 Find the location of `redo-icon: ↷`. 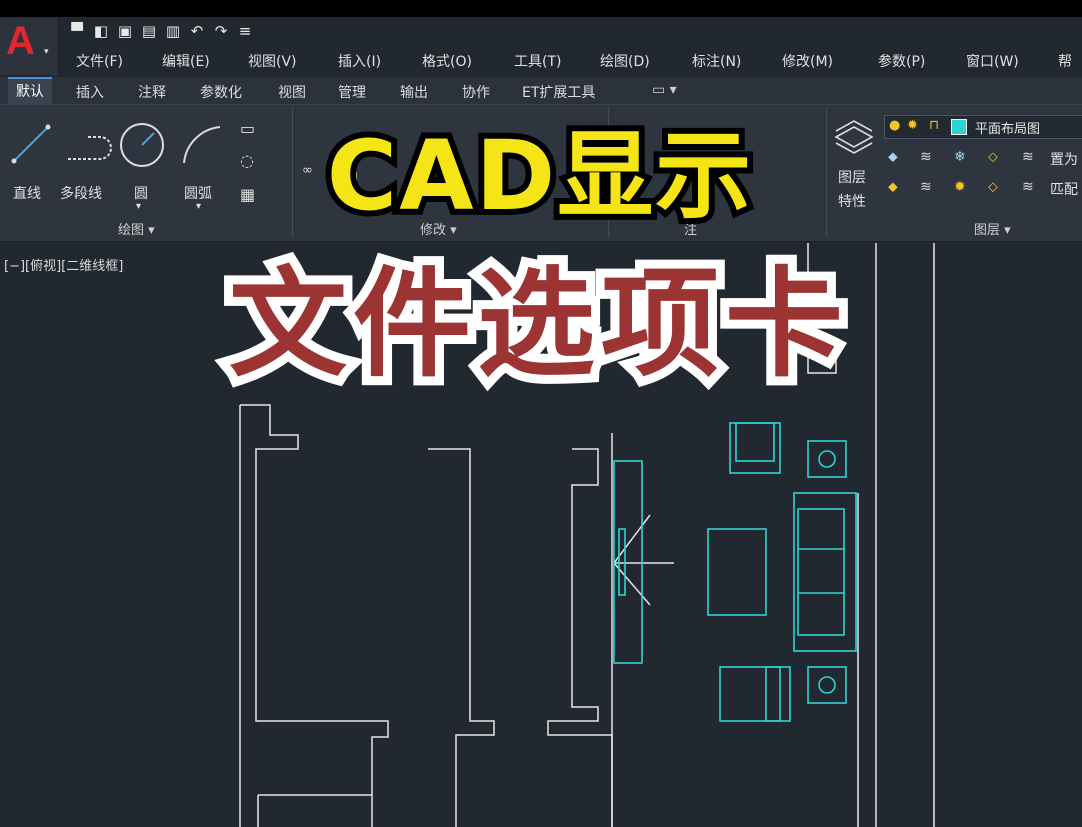

redo-icon: ↷ is located at coordinates (221, 31).